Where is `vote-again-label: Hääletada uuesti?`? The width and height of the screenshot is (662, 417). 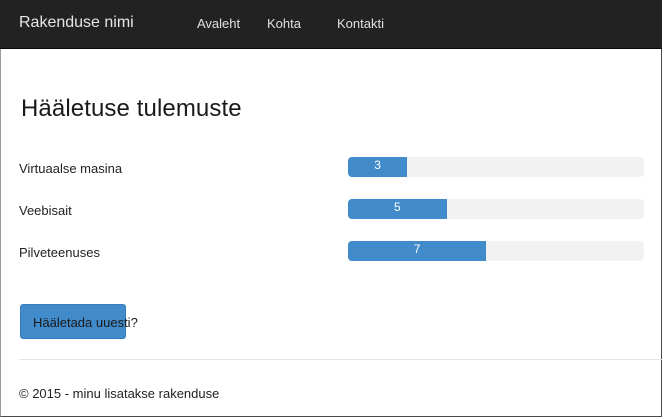
vote-again-label: Hääletada uuesti? is located at coordinates (85, 322).